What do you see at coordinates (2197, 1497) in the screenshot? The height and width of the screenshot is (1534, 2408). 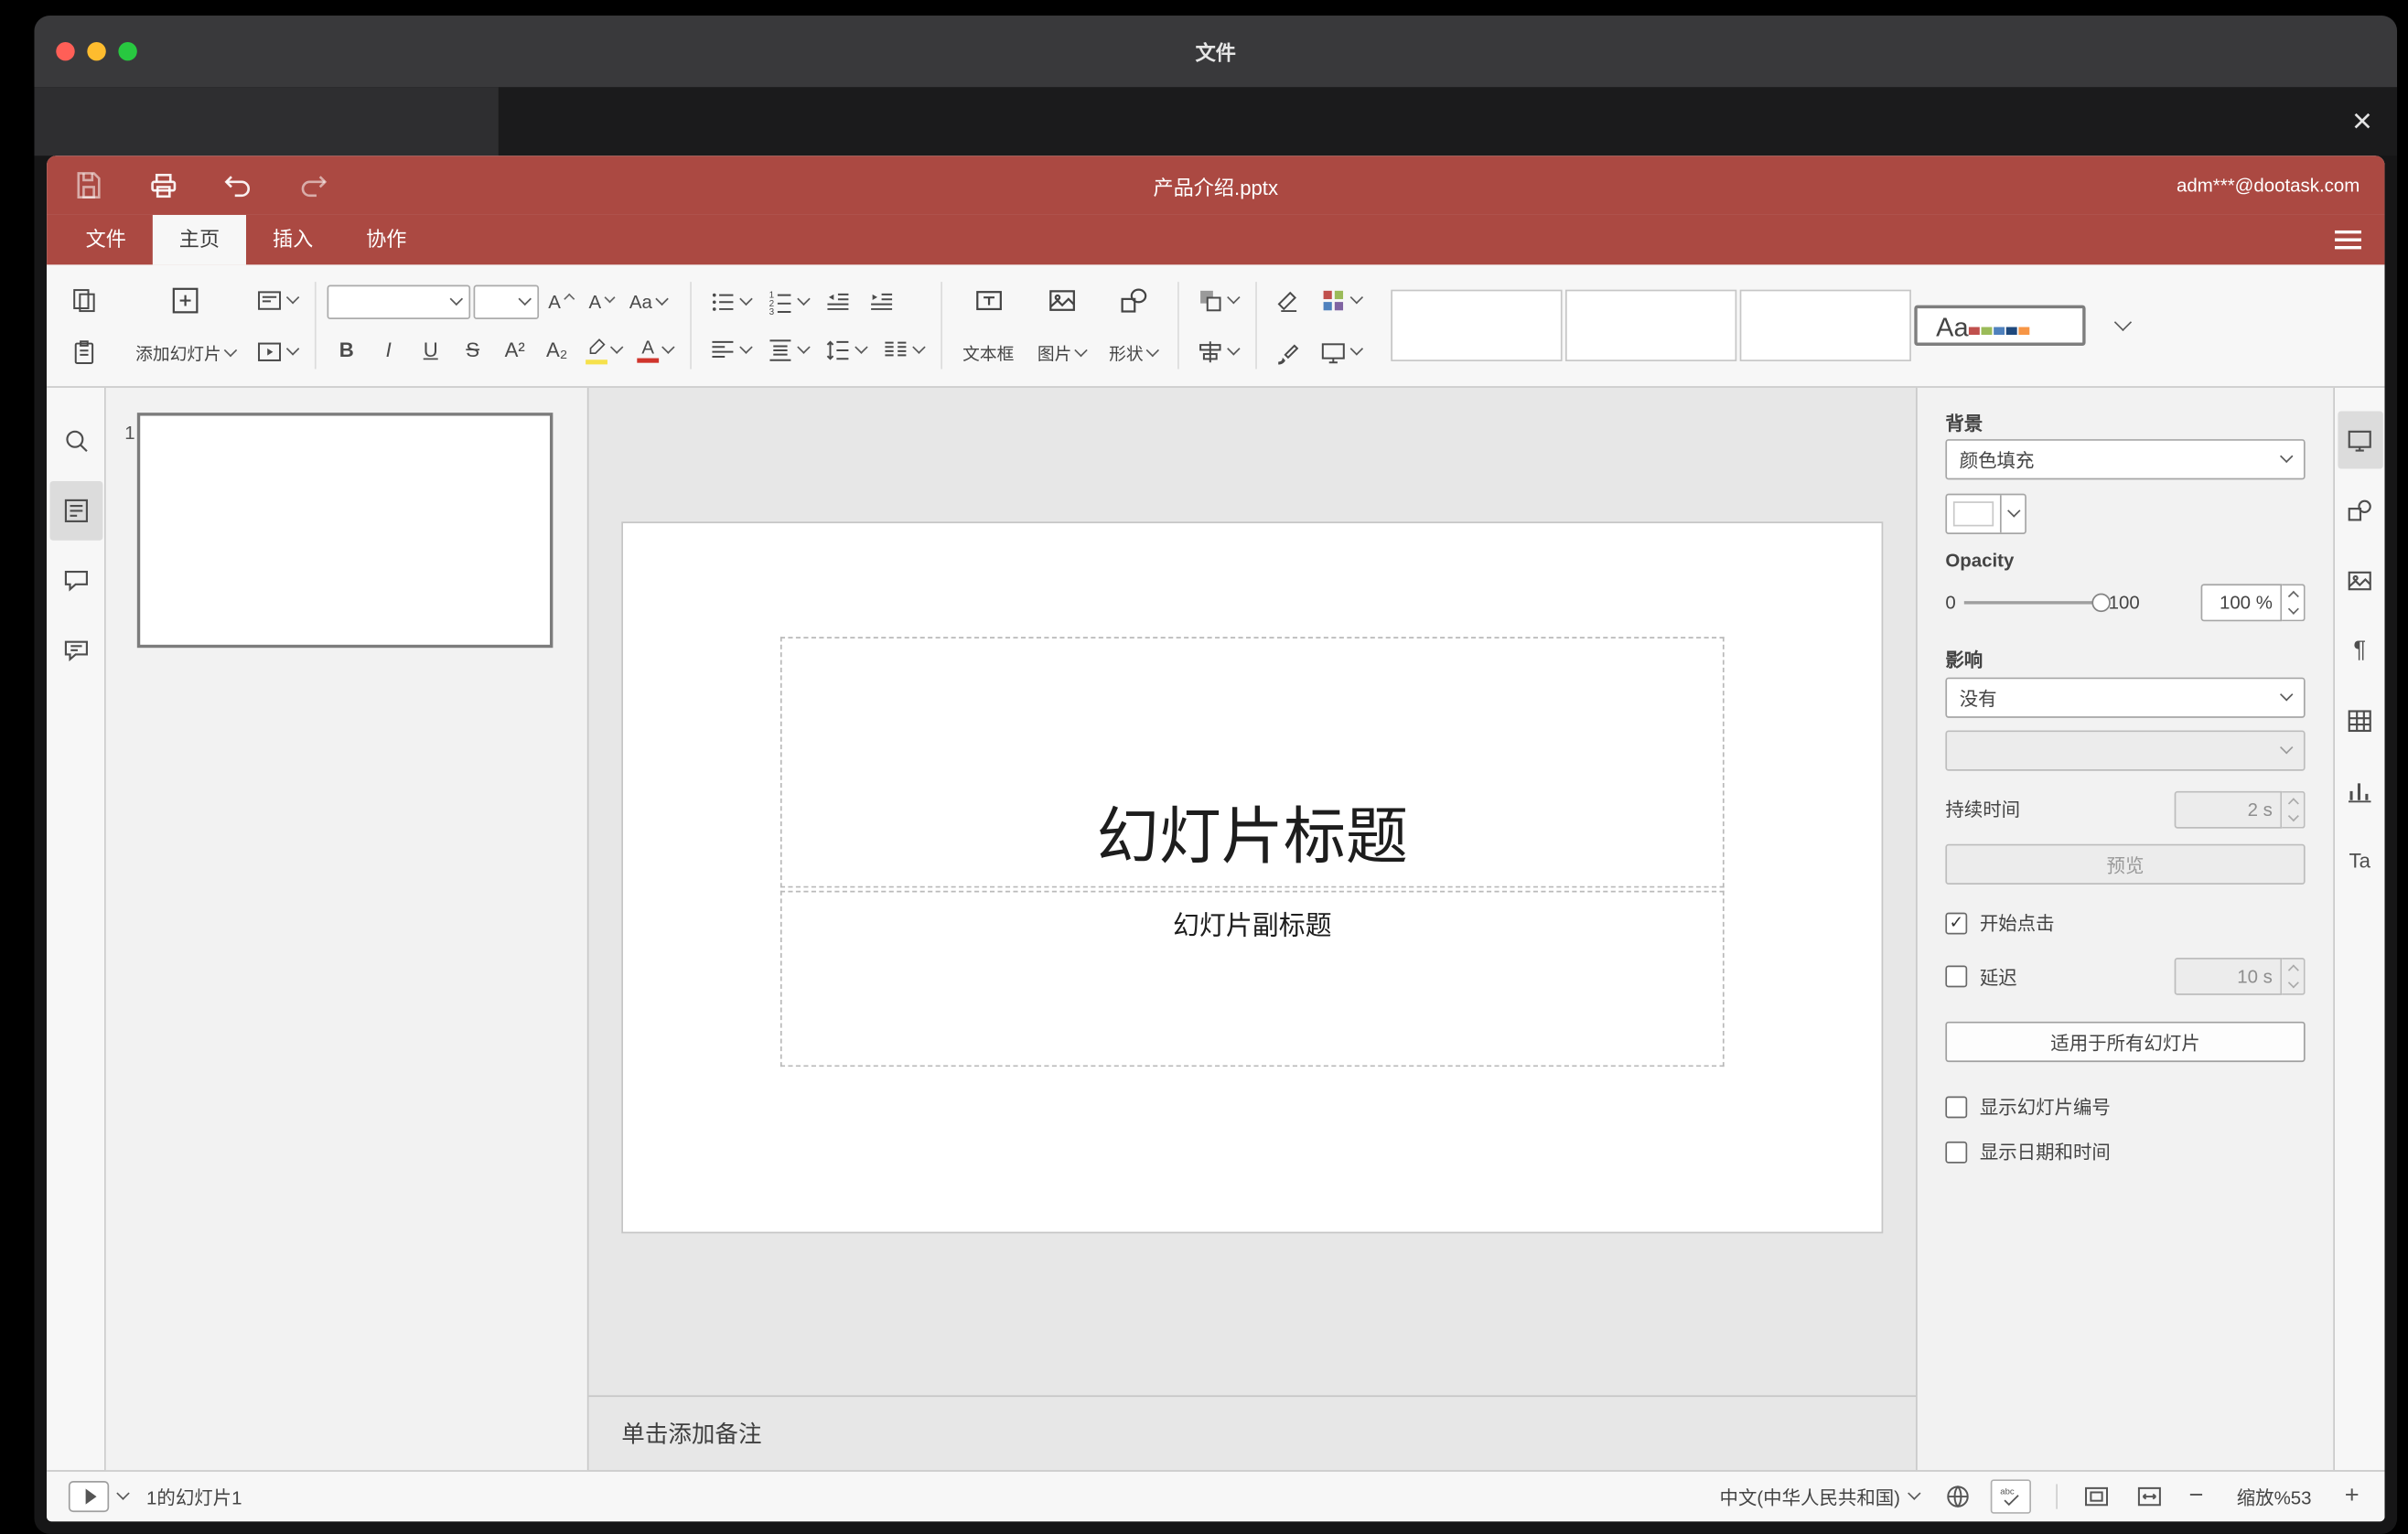 I see `zoom-out-button: −` at bounding box center [2197, 1497].